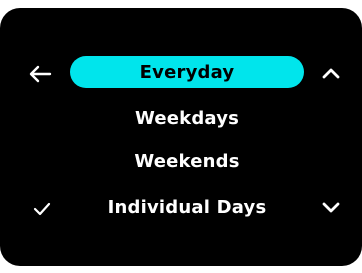  I want to click on menu-item-label: Everyday, so click(187, 72).